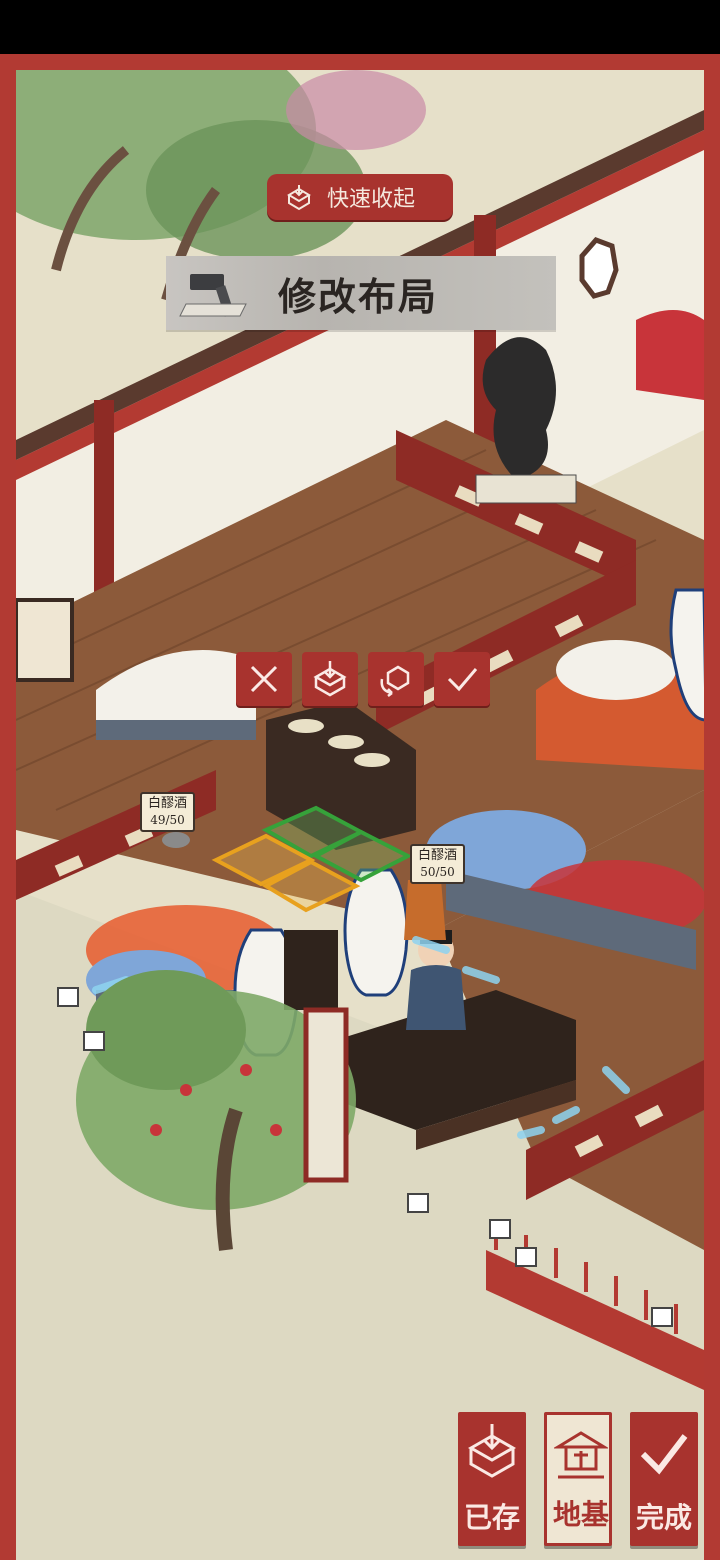 The image size is (720, 1560). What do you see at coordinates (580, 1514) in the screenshot?
I see `foundation-label: 地基` at bounding box center [580, 1514].